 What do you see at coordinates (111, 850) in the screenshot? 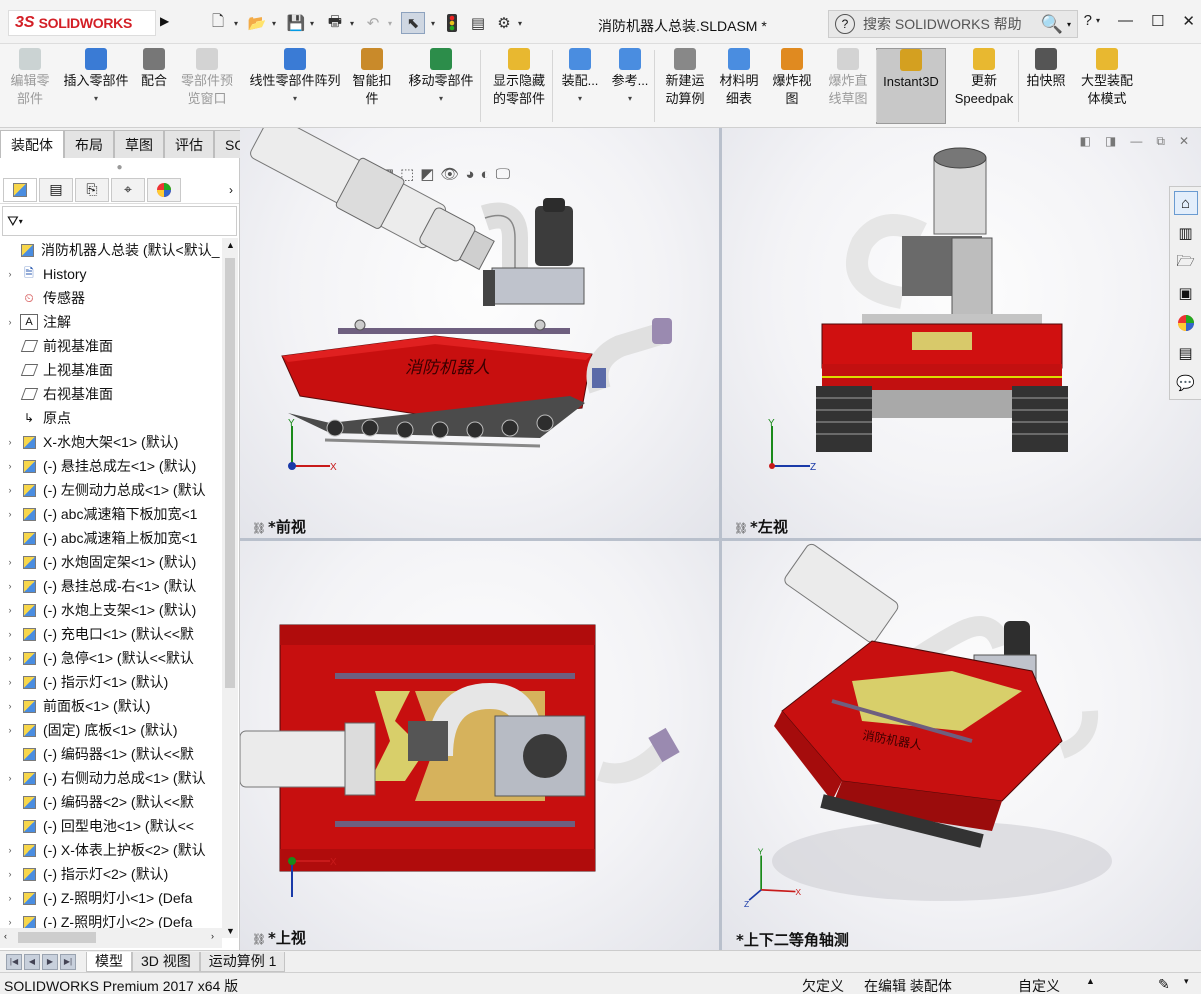
I see `tree-item: › (-) X-体表上护板<2> (默认` at bounding box center [111, 850].